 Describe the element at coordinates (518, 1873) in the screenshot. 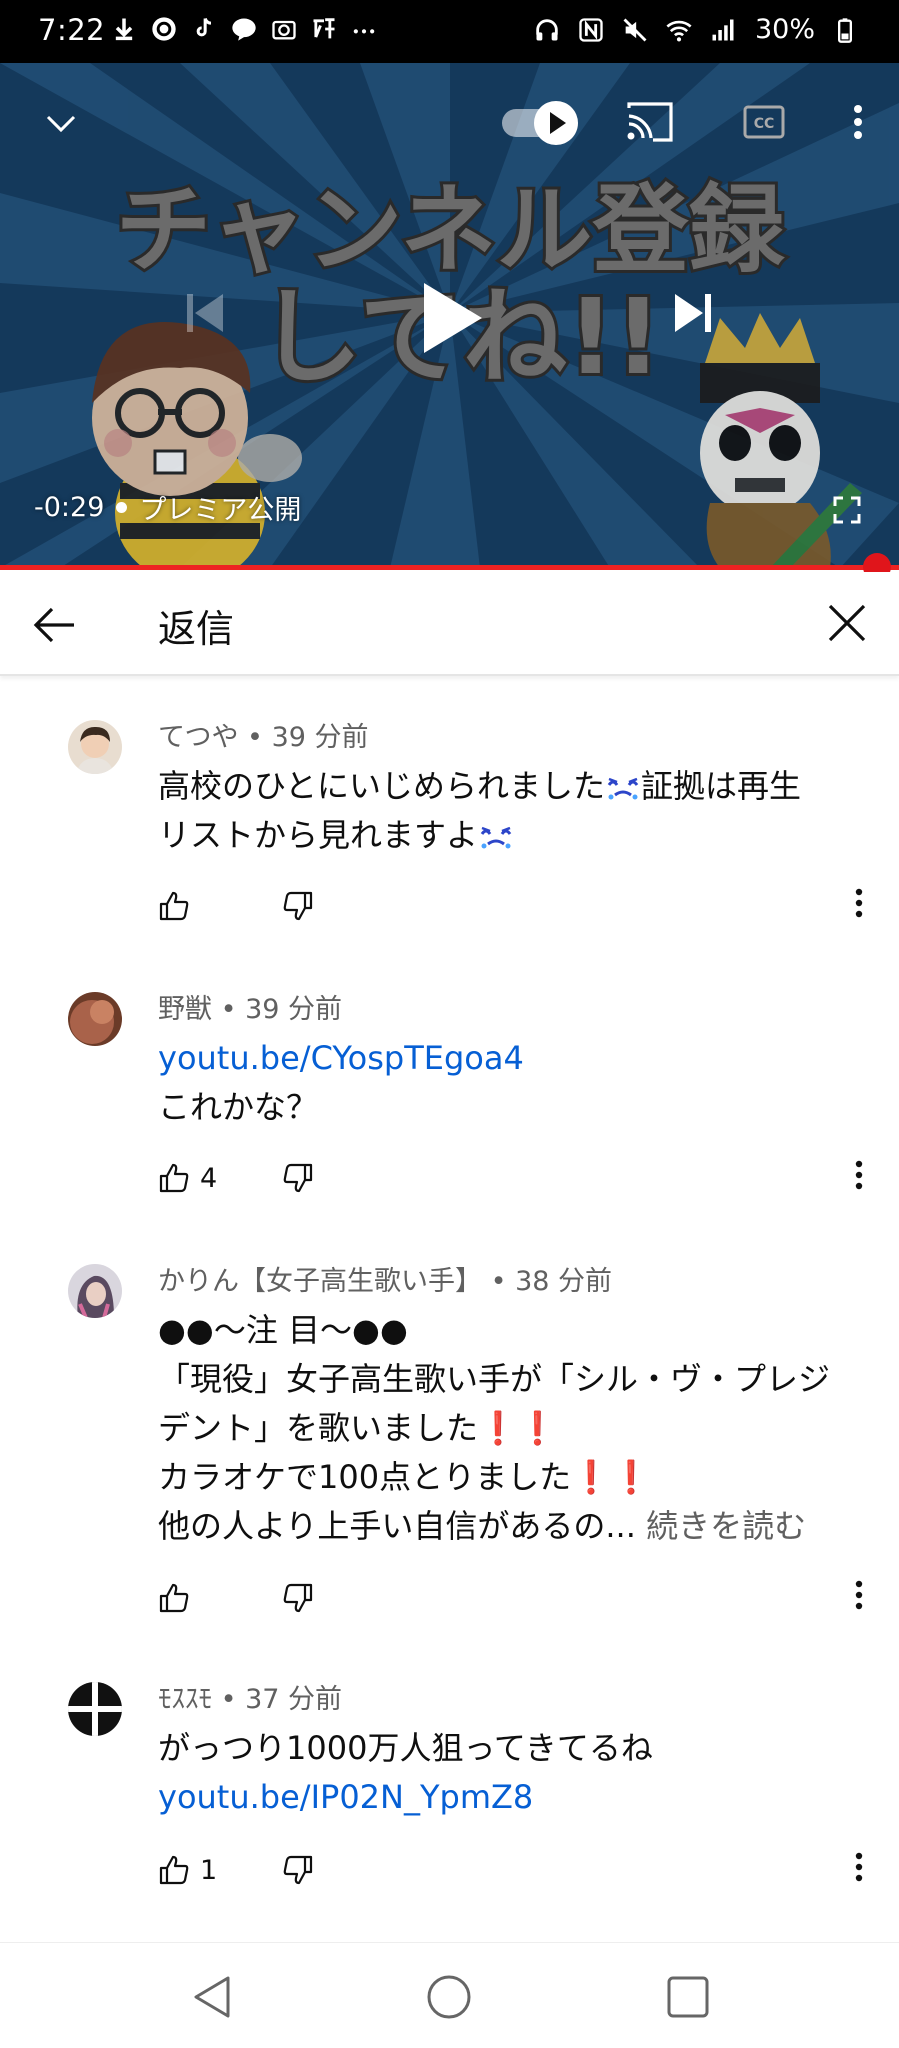

I see `comment-actions: 1` at that location.